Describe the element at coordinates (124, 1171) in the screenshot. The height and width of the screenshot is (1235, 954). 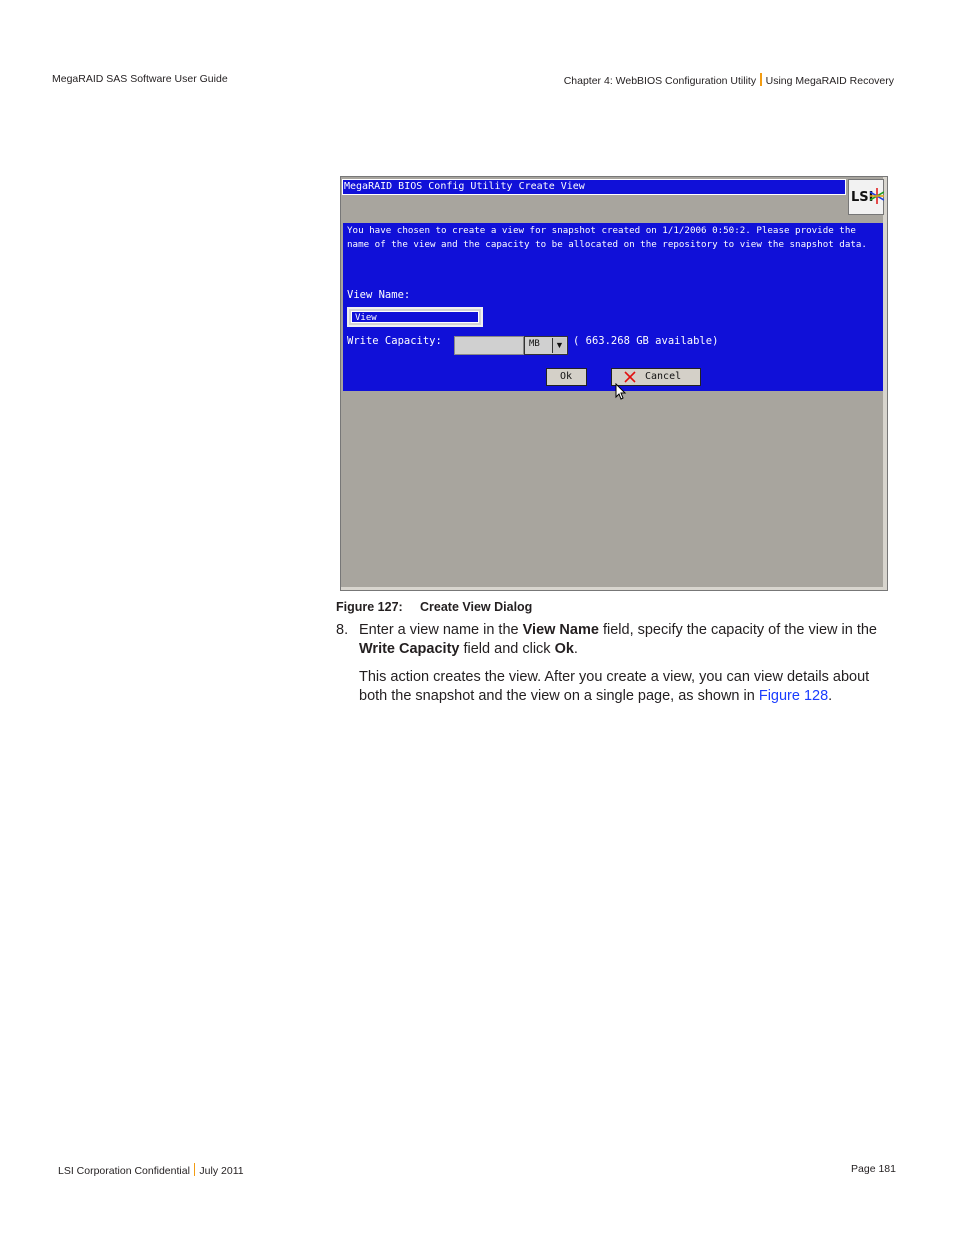
I see `footer-confidential: LSI Corporation Confidential` at that location.